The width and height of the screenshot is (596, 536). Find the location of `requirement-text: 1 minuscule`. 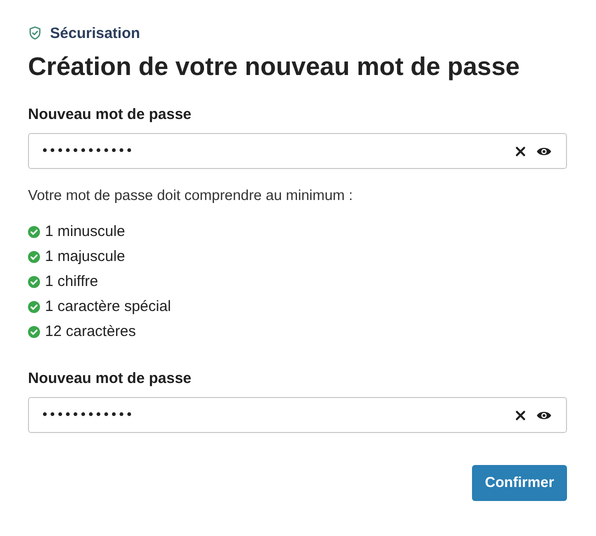

requirement-text: 1 minuscule is located at coordinates (85, 231).